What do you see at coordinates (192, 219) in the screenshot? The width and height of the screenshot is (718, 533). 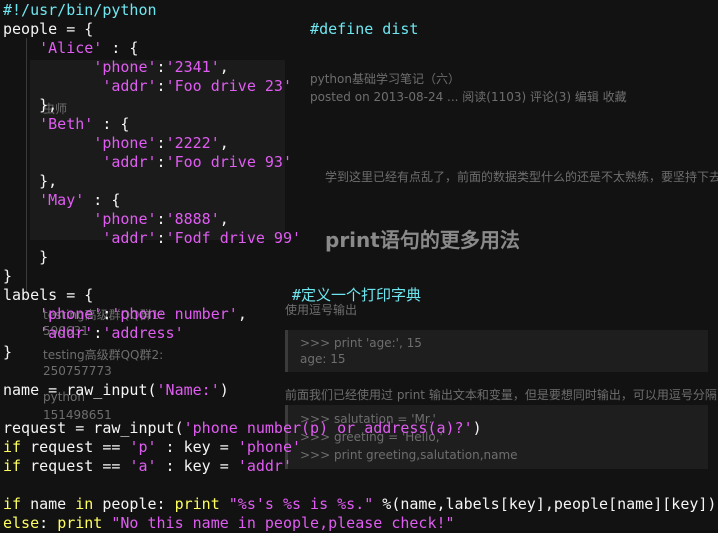 I see `code-token: '8888'` at bounding box center [192, 219].